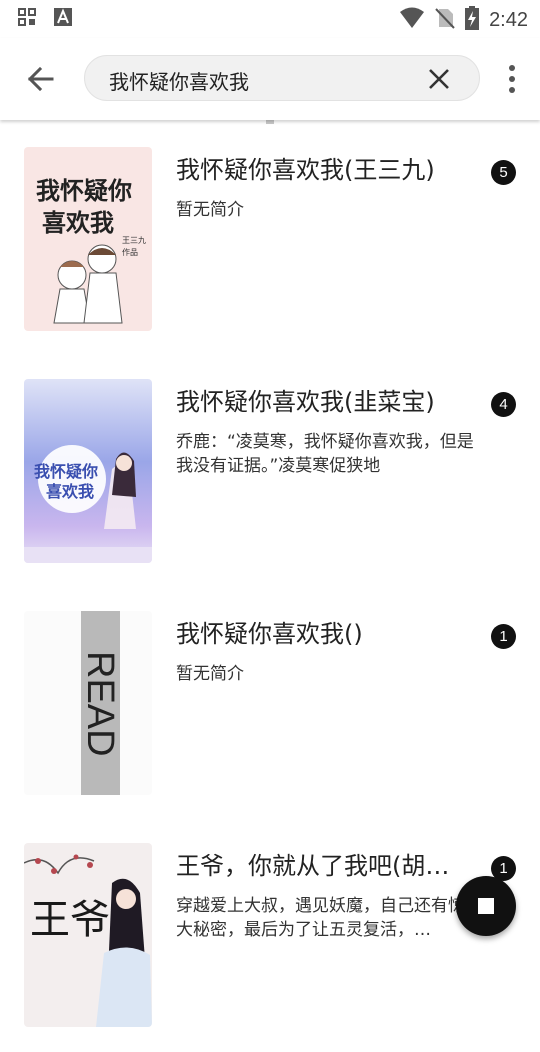 This screenshot has height=1052, width=540. I want to click on back-button, so click(42, 79).